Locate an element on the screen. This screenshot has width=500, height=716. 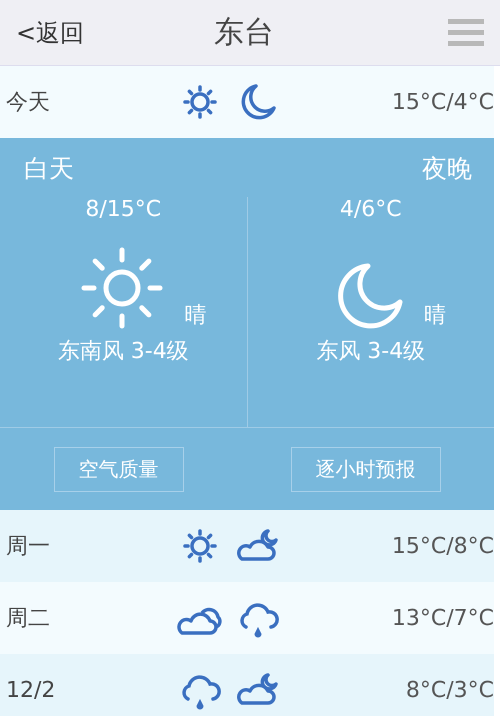
city-title: 东台 is located at coordinates (244, 33).